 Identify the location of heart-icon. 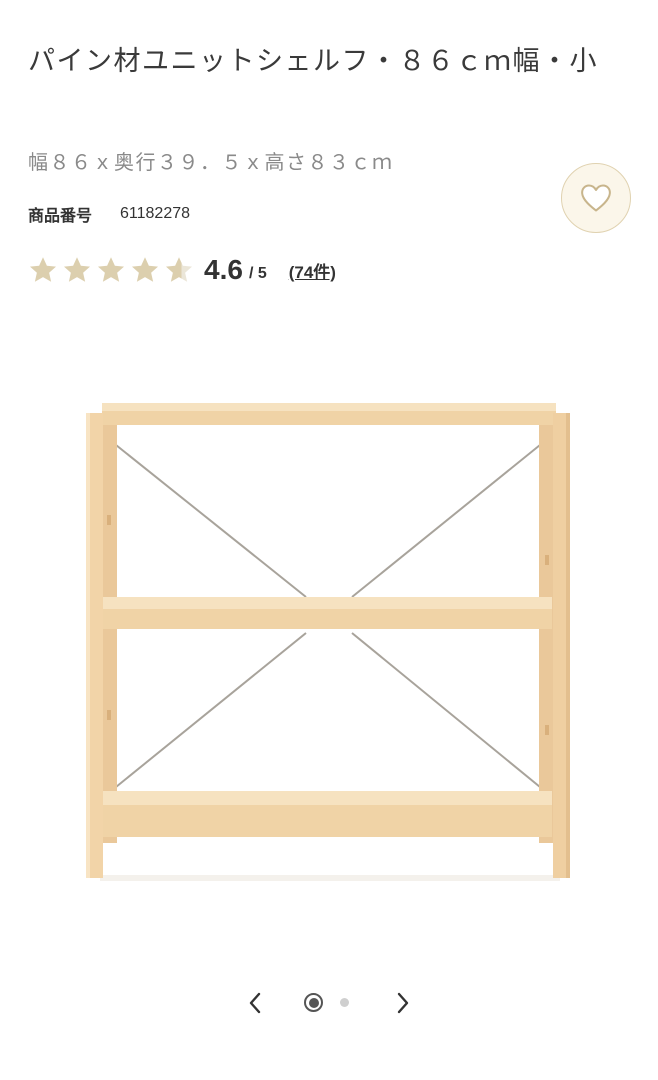
(596, 198).